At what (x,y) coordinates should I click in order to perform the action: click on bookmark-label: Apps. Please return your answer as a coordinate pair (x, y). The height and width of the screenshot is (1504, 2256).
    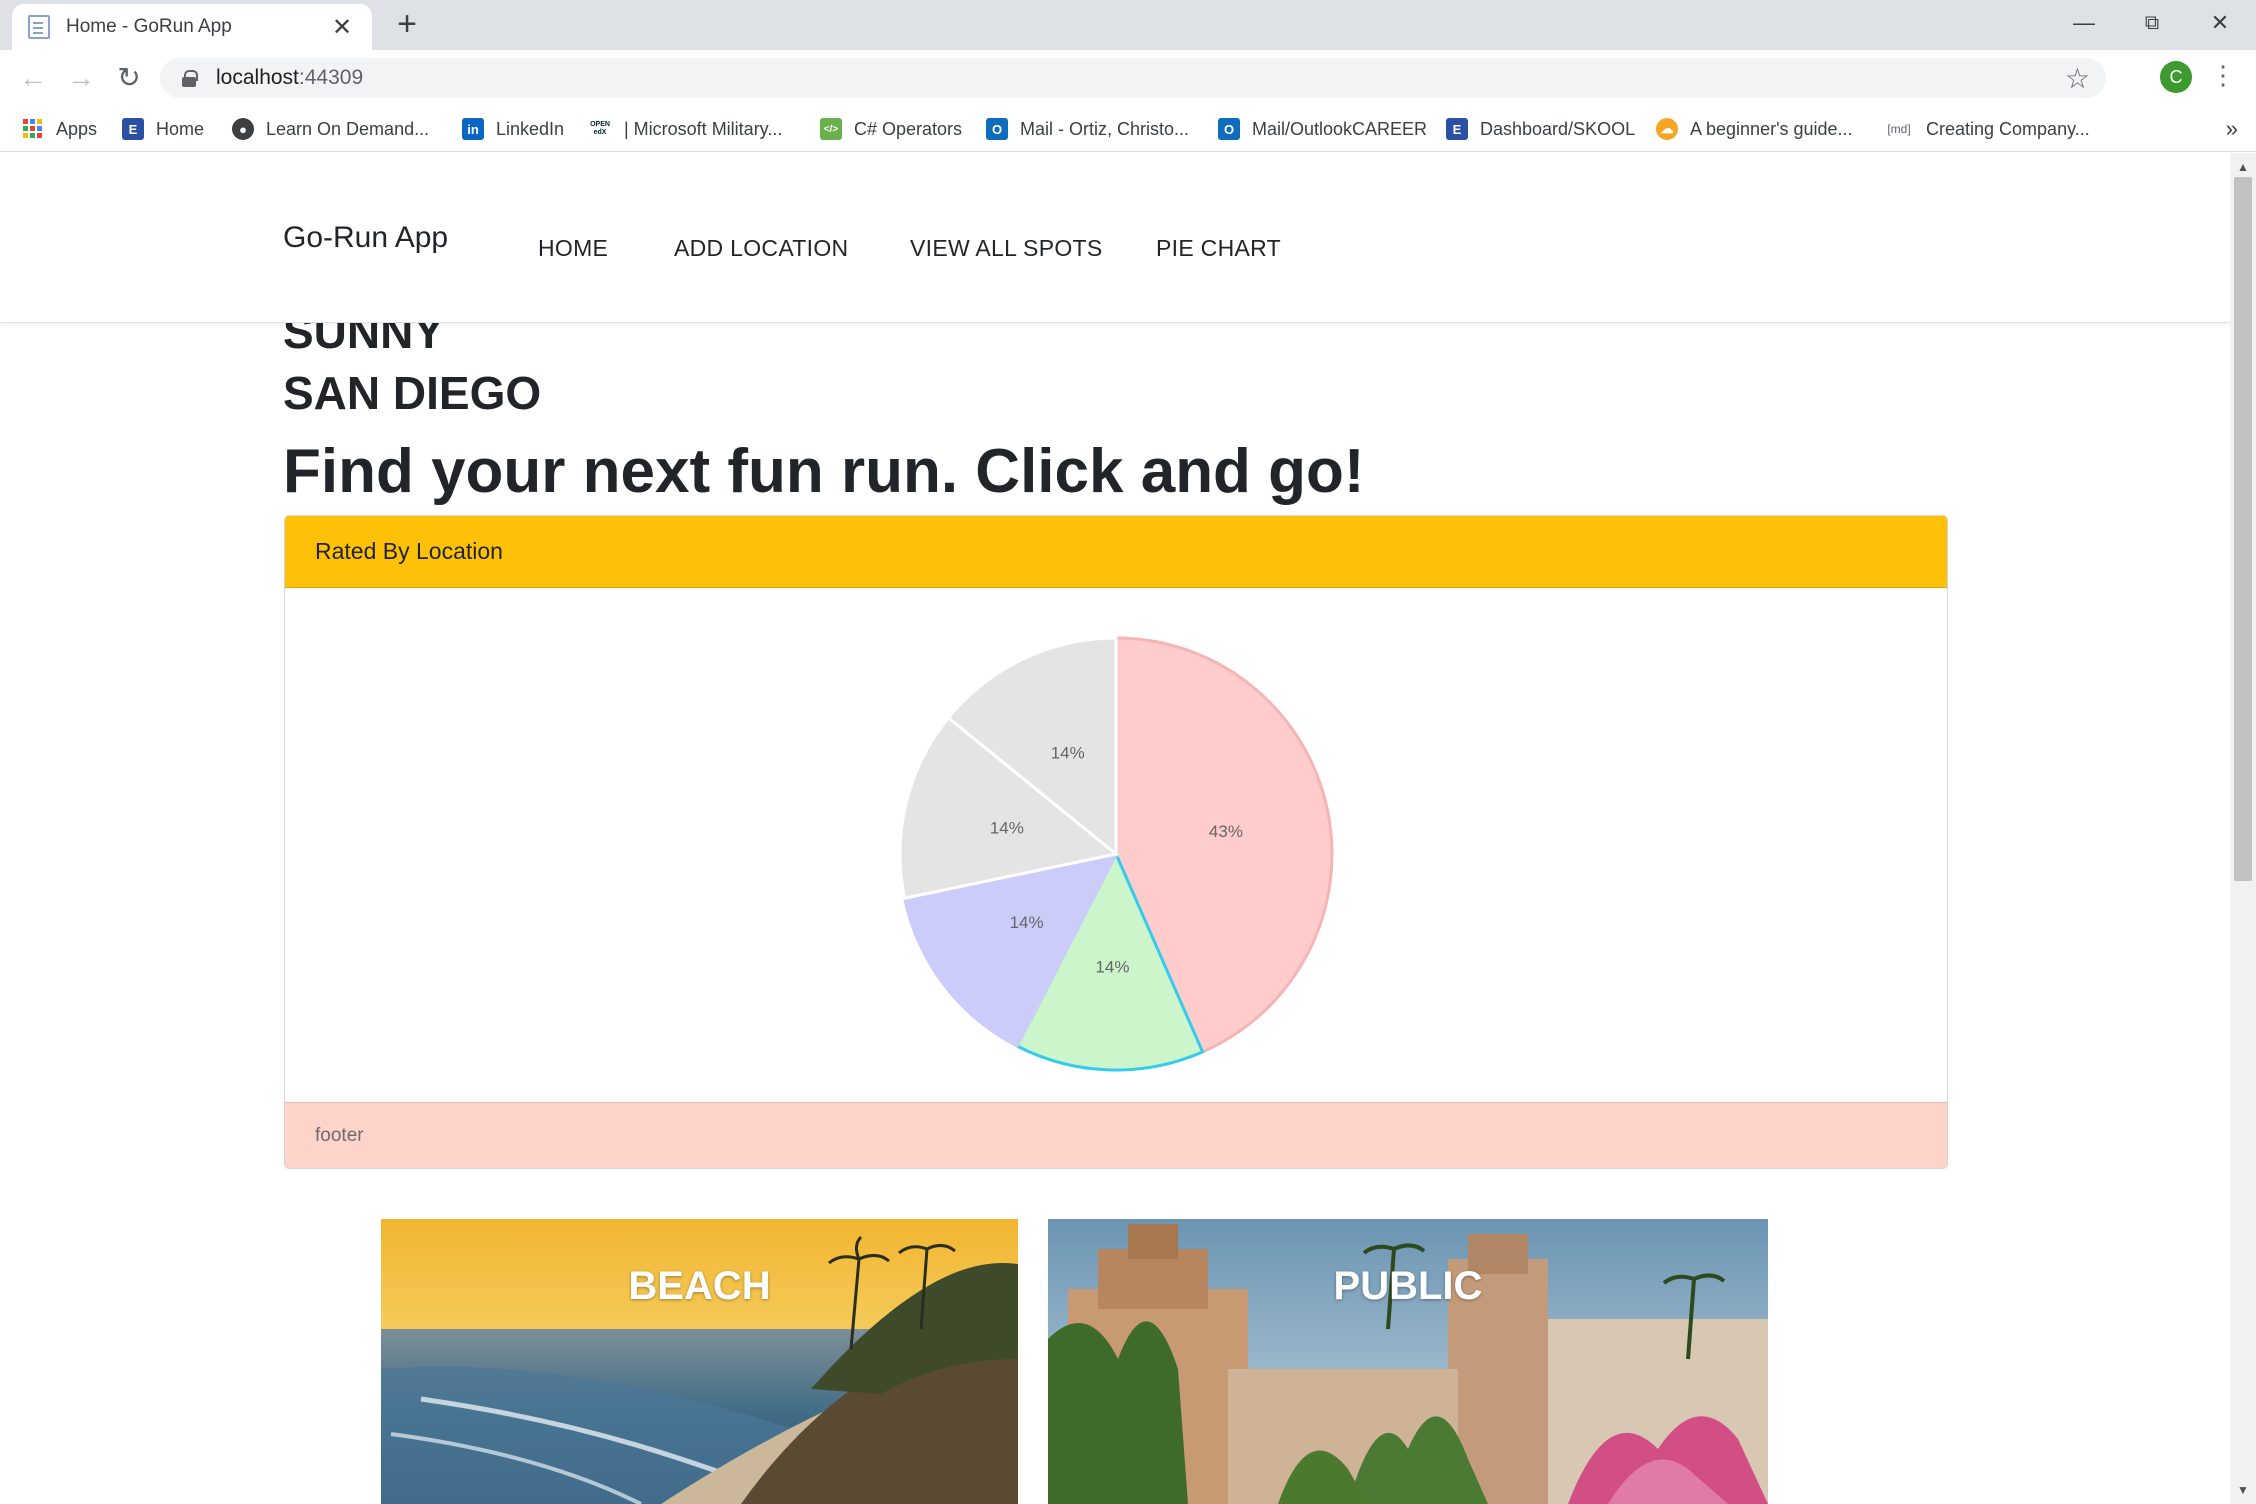
    Looking at the image, I should click on (77, 128).